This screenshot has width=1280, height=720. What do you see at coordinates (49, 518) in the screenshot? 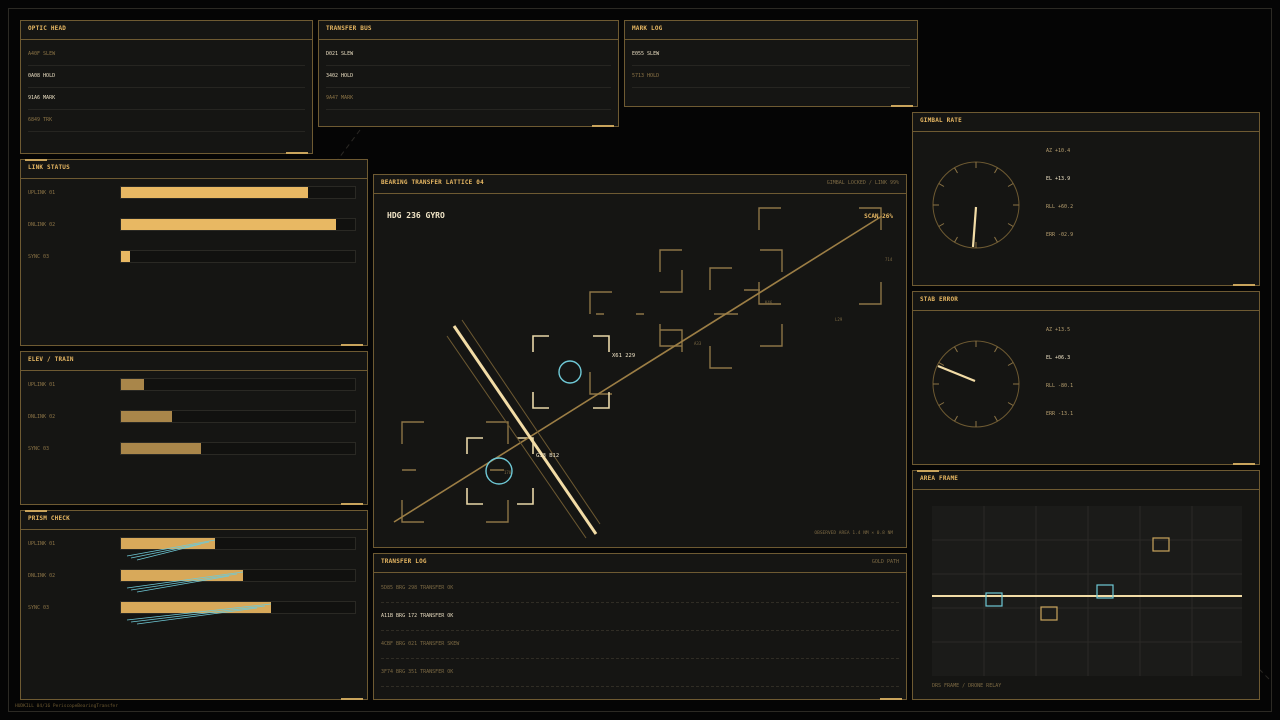
I see `prism-check-title: PRISM CHECK` at bounding box center [49, 518].